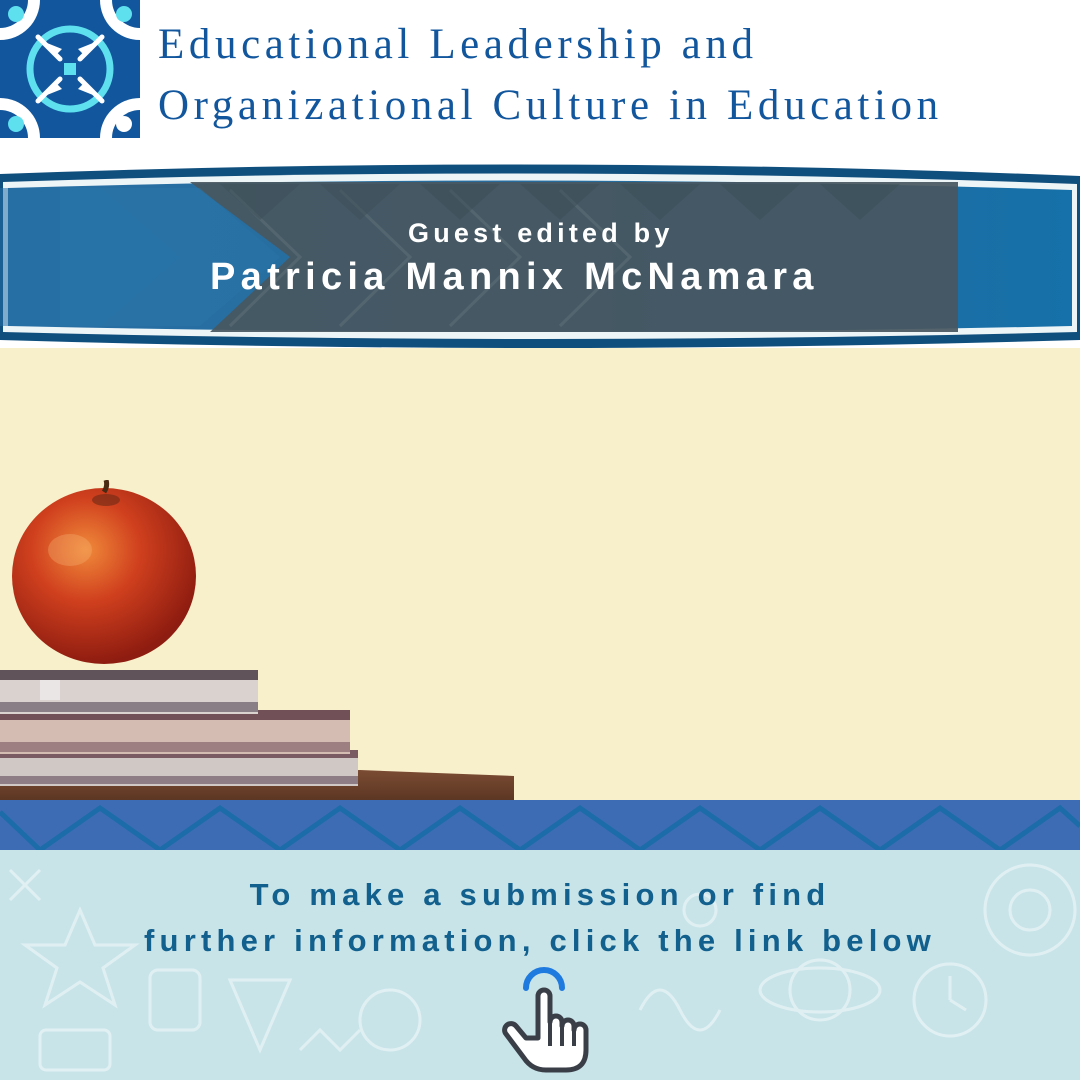 This screenshot has width=1080, height=1080. I want to click on guest-edited-label: Guest edited by, so click(541, 233).